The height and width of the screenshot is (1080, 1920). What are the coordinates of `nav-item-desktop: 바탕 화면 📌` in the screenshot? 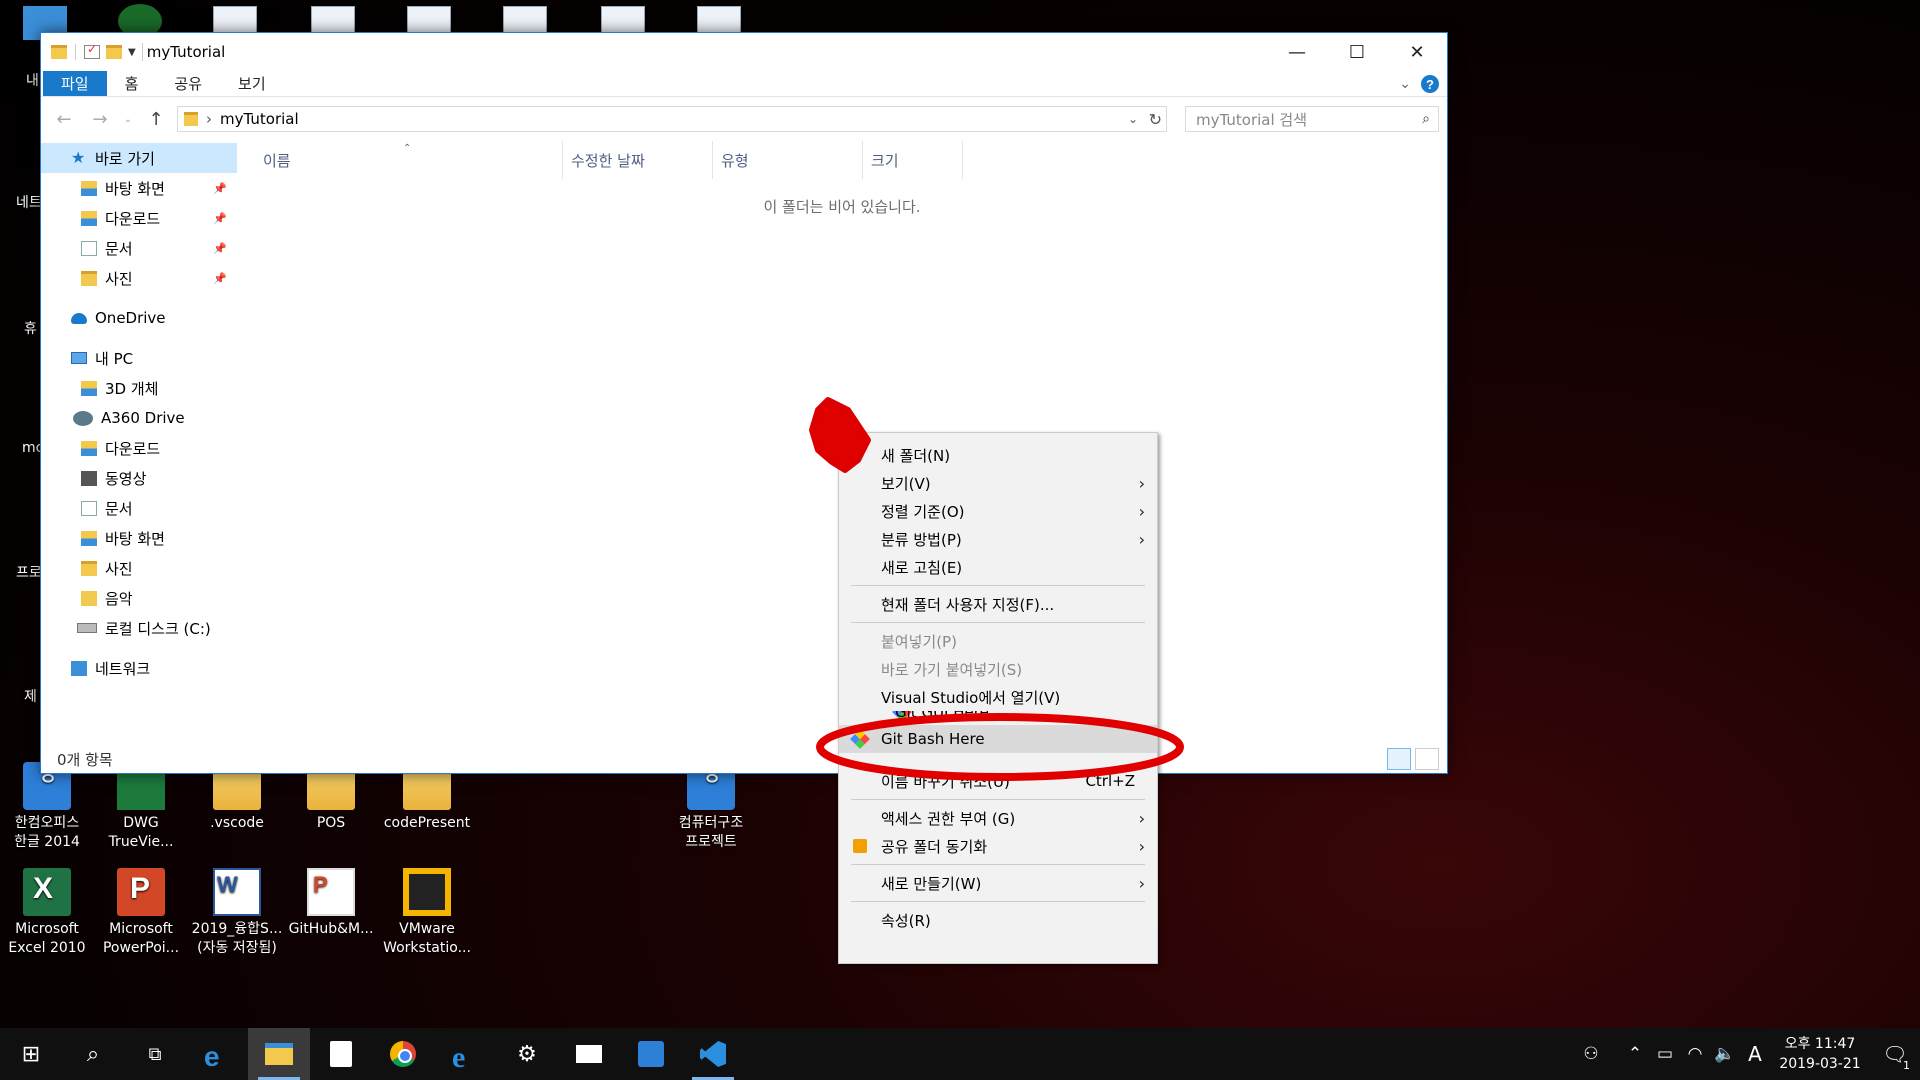 It's located at (139, 188).